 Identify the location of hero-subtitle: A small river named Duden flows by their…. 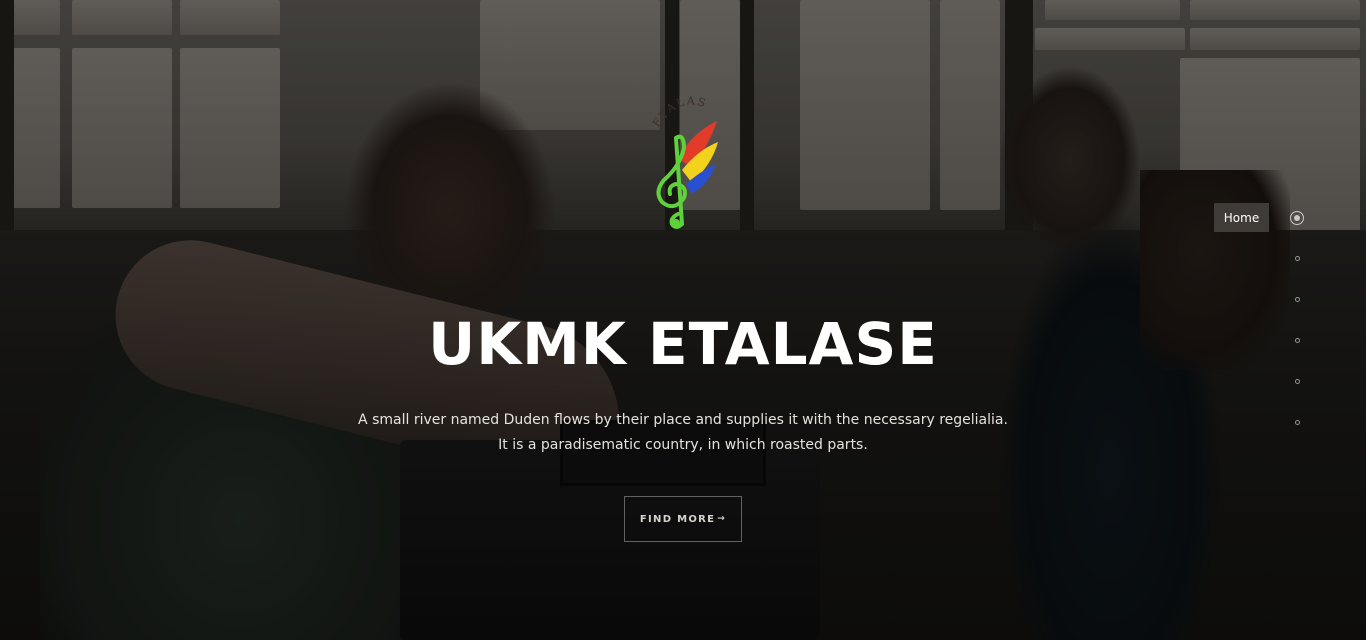
(683, 432).